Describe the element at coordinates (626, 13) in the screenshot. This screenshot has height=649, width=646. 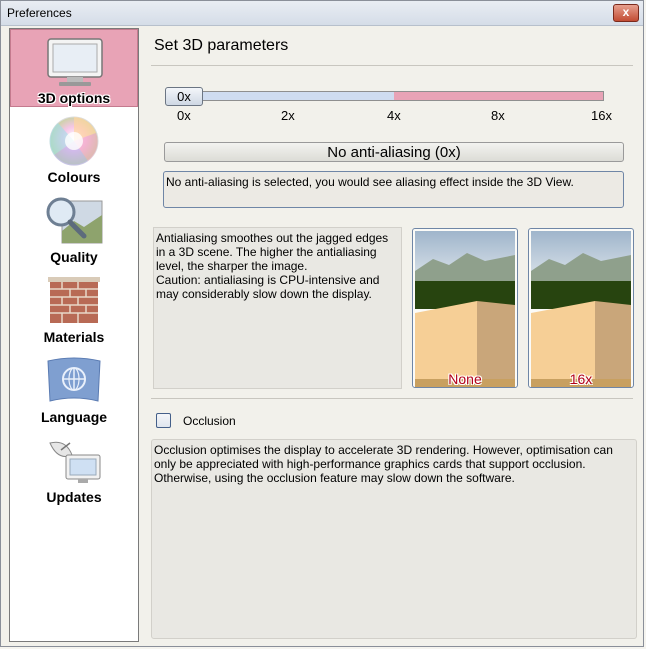
I see `close-button: x` at that location.